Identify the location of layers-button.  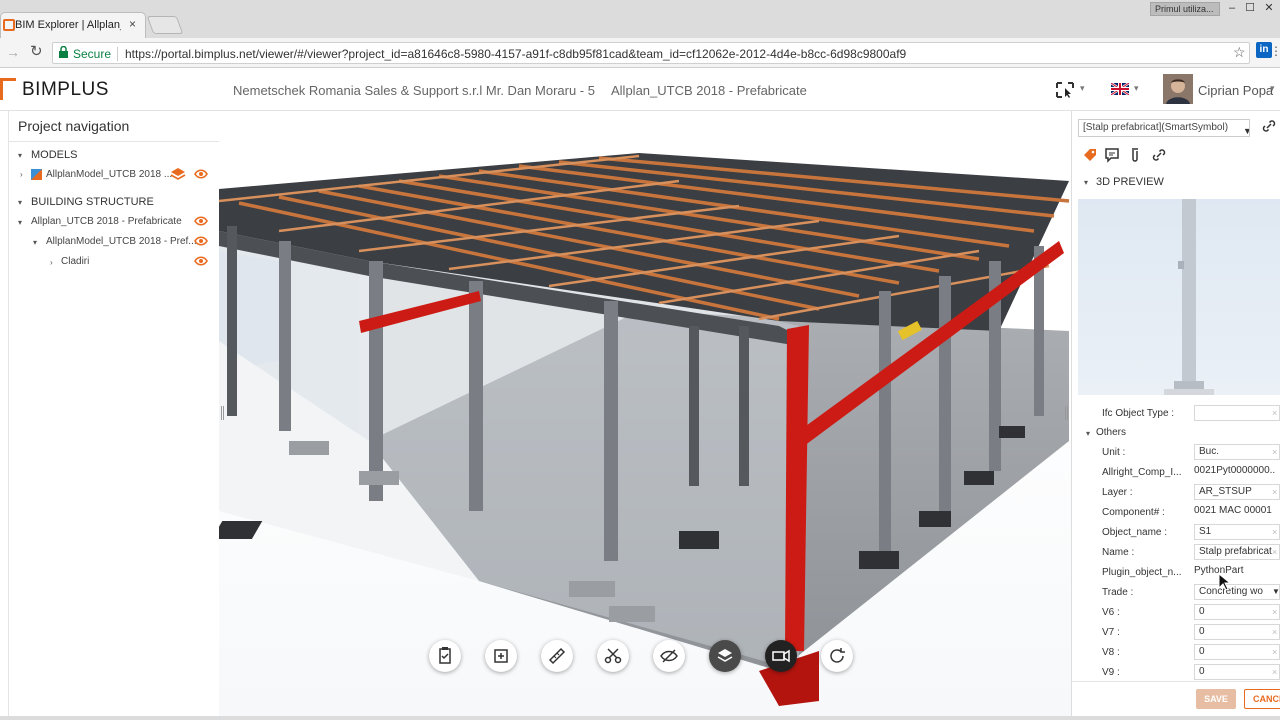
(725, 656).